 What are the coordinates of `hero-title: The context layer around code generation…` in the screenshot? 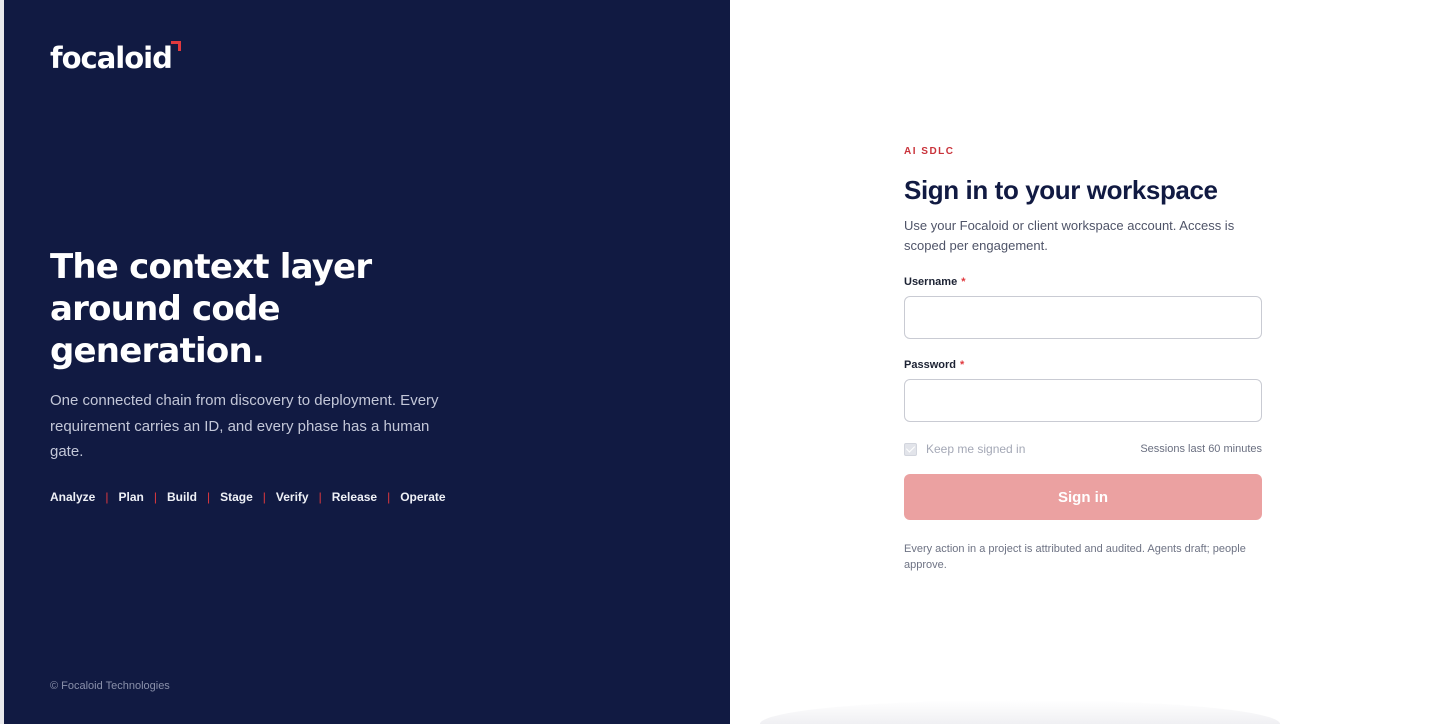 It's located at (211, 309).